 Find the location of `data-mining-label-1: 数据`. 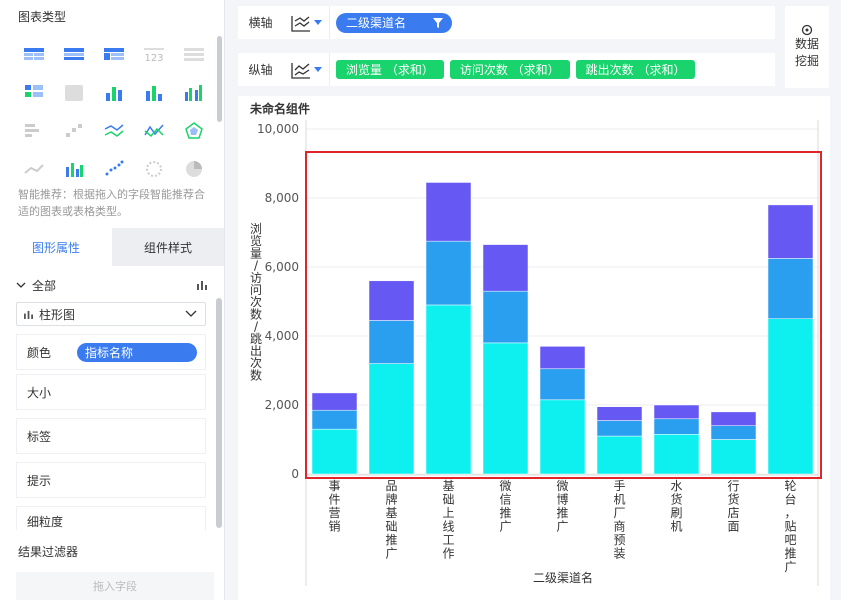

data-mining-label-1: 数据 is located at coordinates (806, 44).